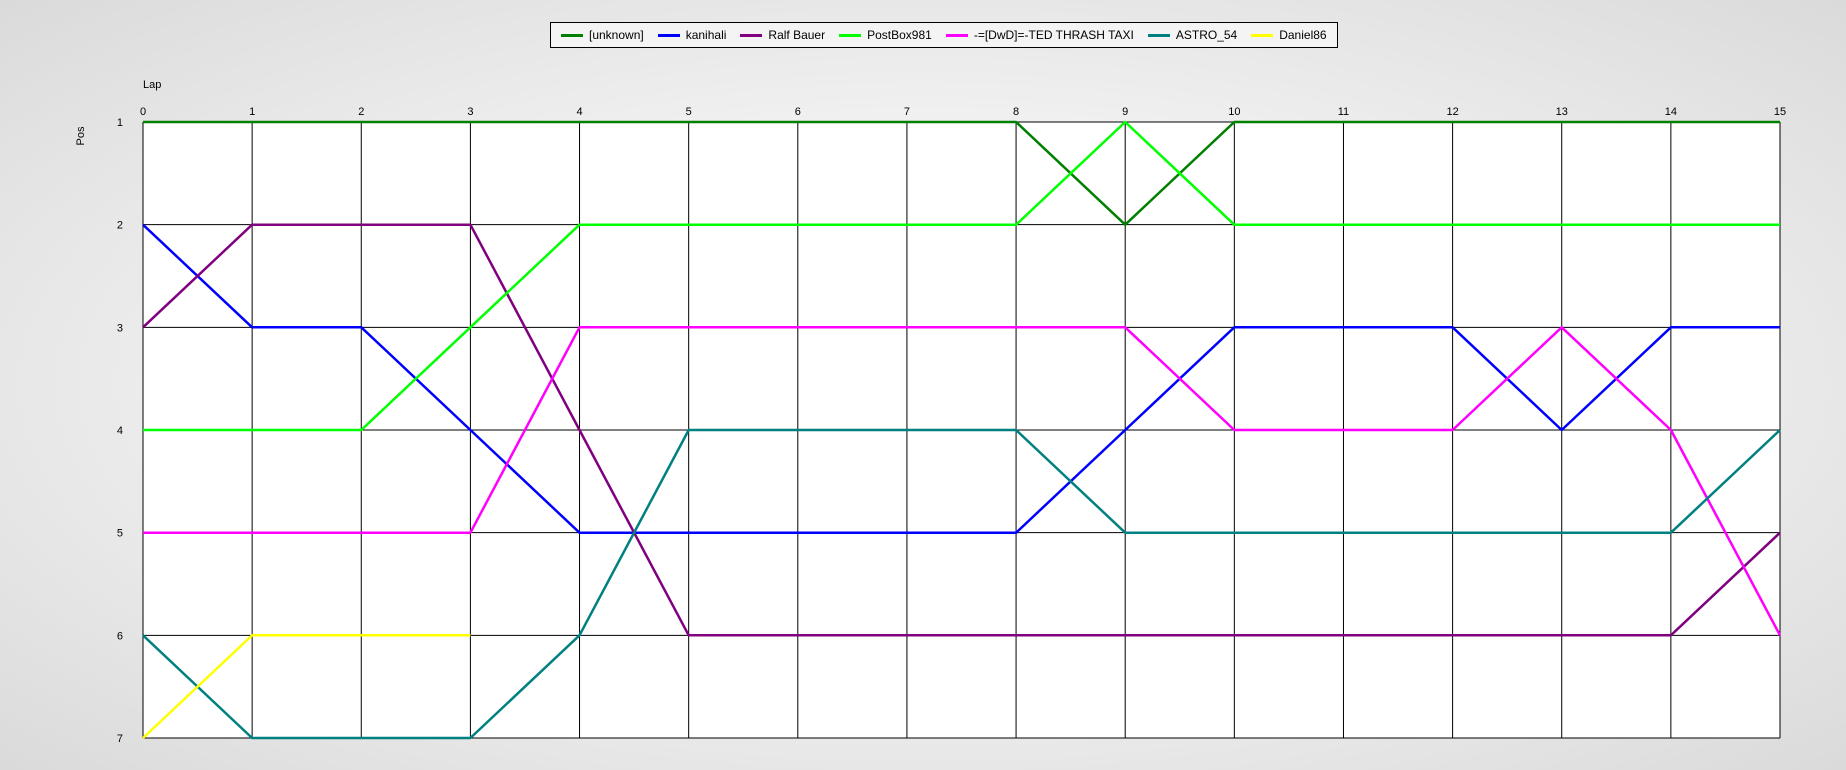  I want to click on x-tick-label: 3, so click(470, 112).